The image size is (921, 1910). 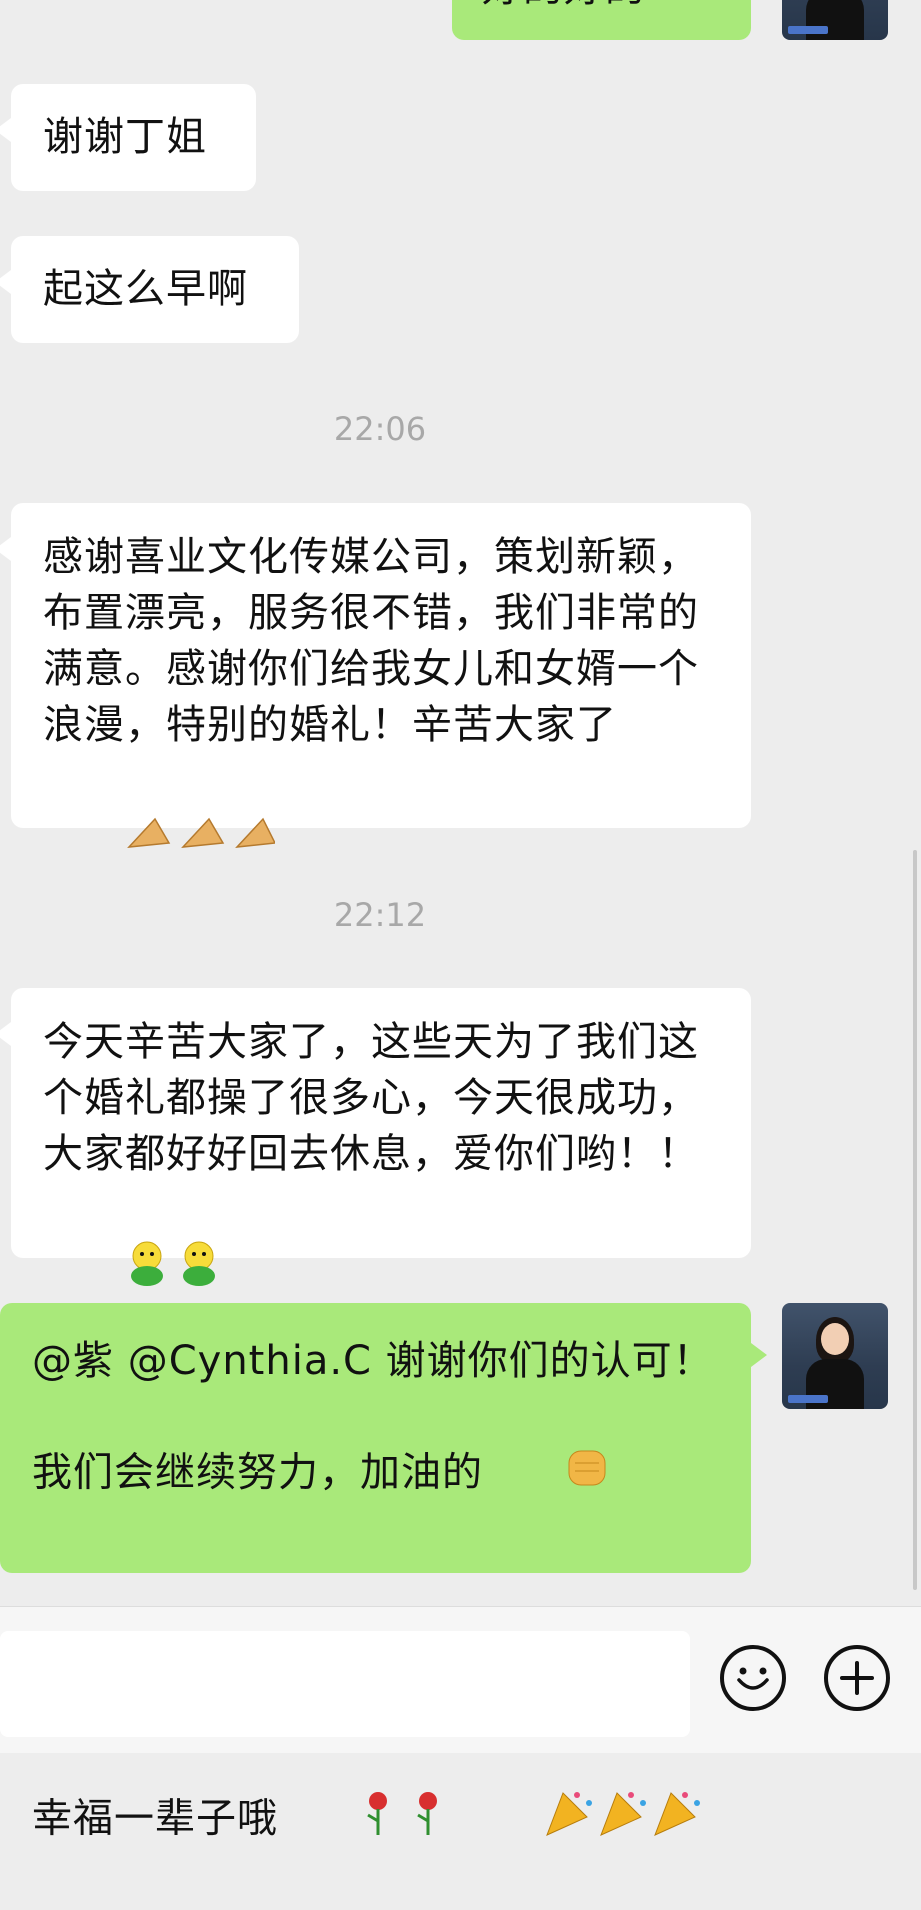 What do you see at coordinates (369, 1820) in the screenshot?
I see `rose-emoji-icon` at bounding box center [369, 1820].